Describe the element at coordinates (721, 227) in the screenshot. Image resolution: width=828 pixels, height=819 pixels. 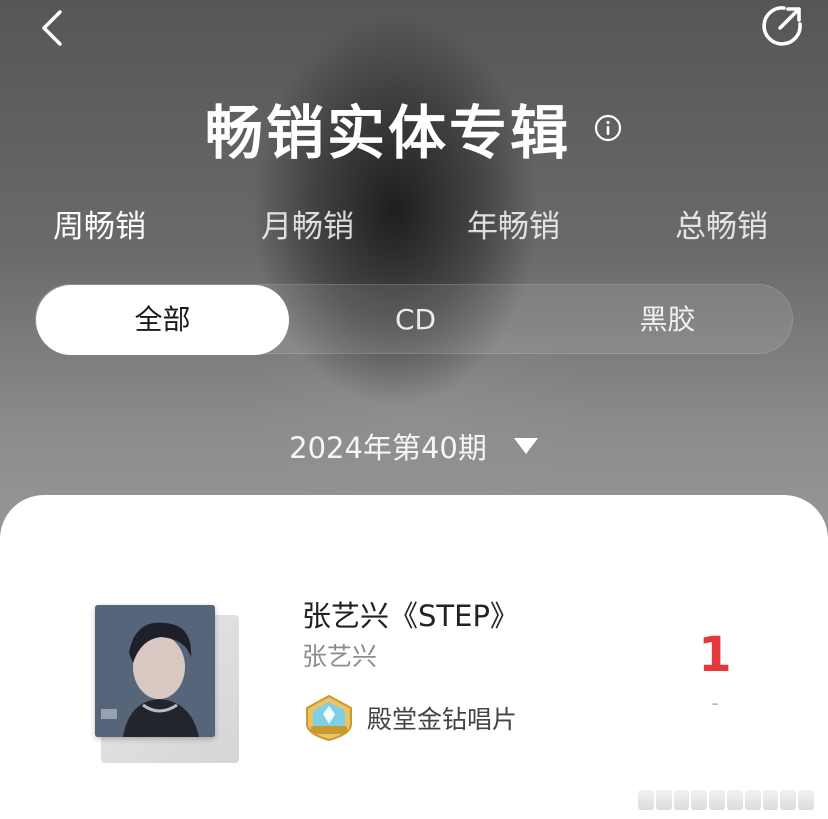
I see `tab-all-time: 总畅销` at that location.